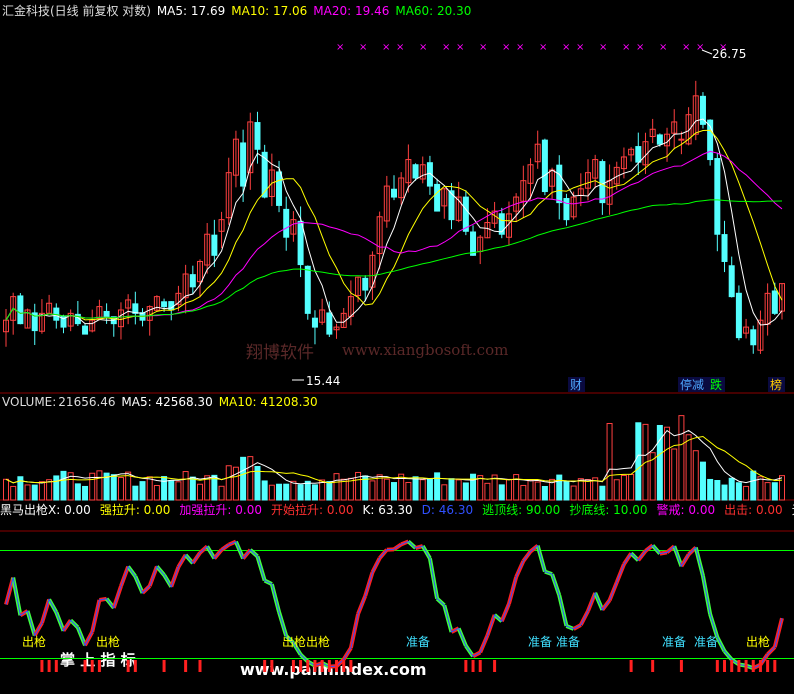 The height and width of the screenshot is (694, 794). I want to click on high-price-label: 26.75, so click(729, 54).